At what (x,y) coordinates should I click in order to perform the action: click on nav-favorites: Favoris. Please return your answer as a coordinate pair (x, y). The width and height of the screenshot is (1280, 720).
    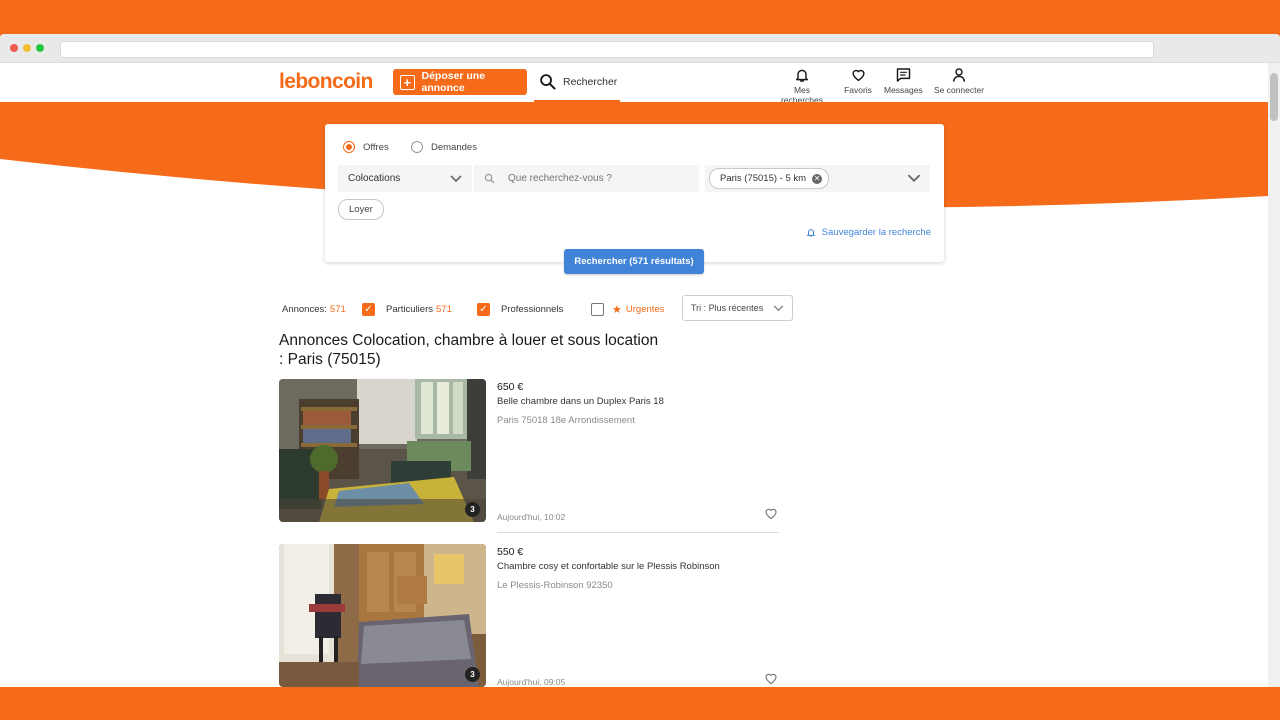
    Looking at the image, I should click on (858, 81).